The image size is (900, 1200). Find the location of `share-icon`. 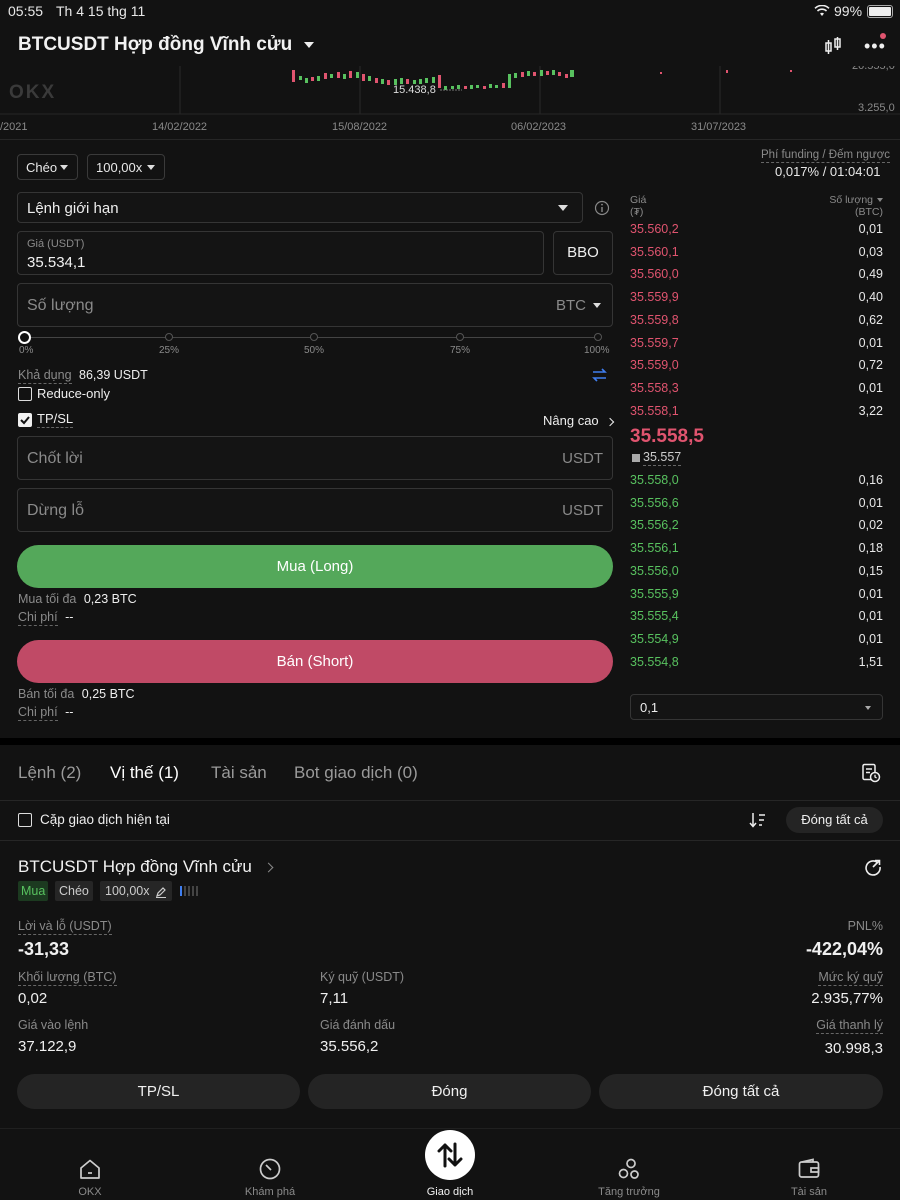

share-icon is located at coordinates (873, 867).